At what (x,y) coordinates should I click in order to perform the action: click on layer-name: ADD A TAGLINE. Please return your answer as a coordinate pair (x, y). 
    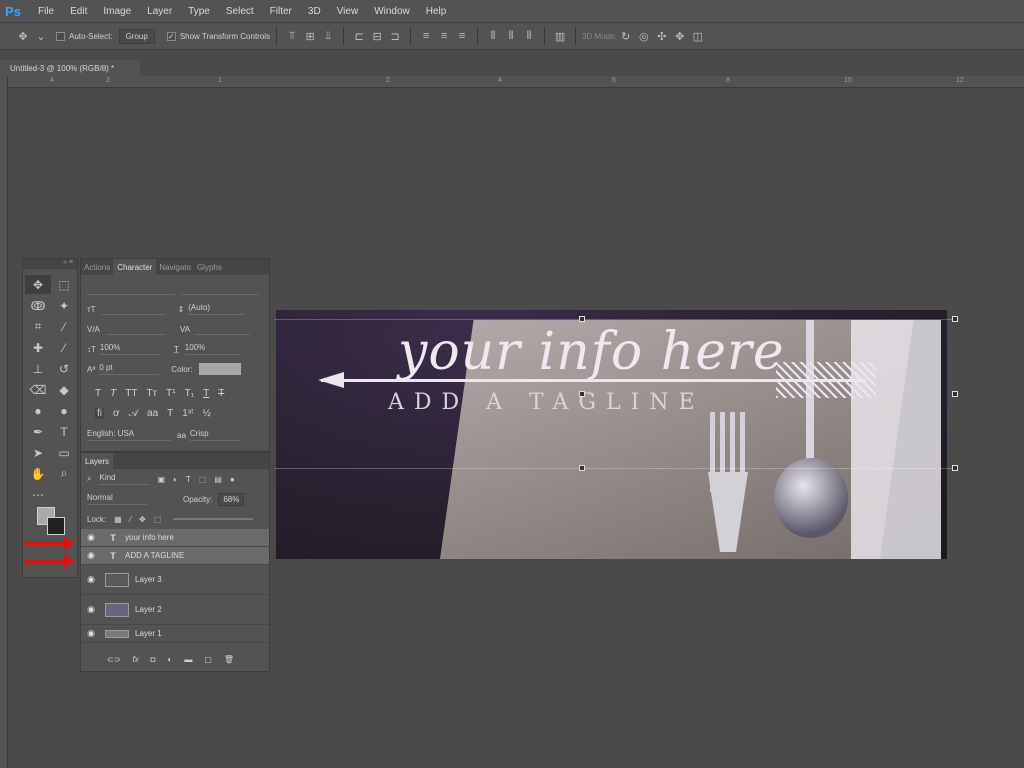
    Looking at the image, I should click on (154, 555).